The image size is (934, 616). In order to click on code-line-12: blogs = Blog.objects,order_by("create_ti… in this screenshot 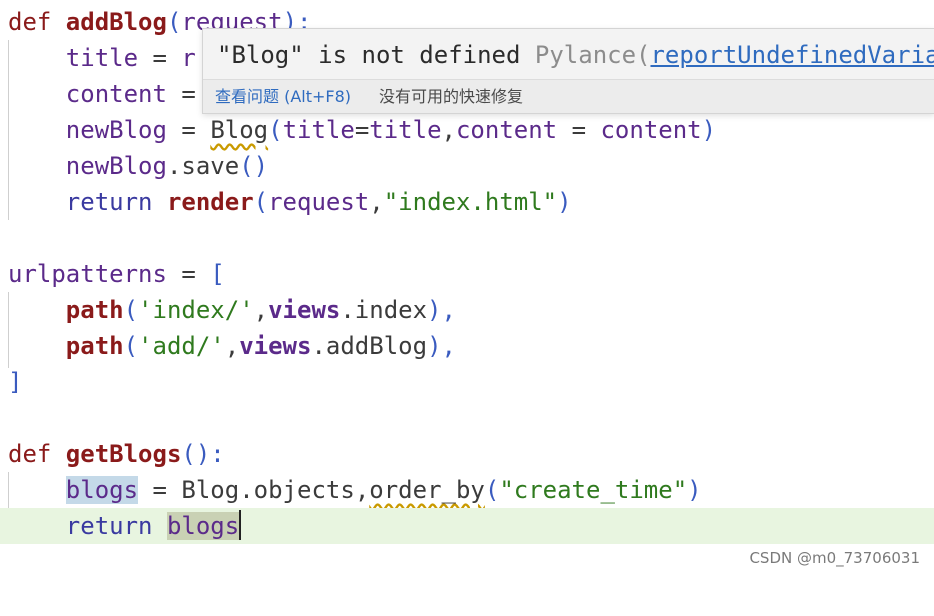, I will do `click(467, 490)`.